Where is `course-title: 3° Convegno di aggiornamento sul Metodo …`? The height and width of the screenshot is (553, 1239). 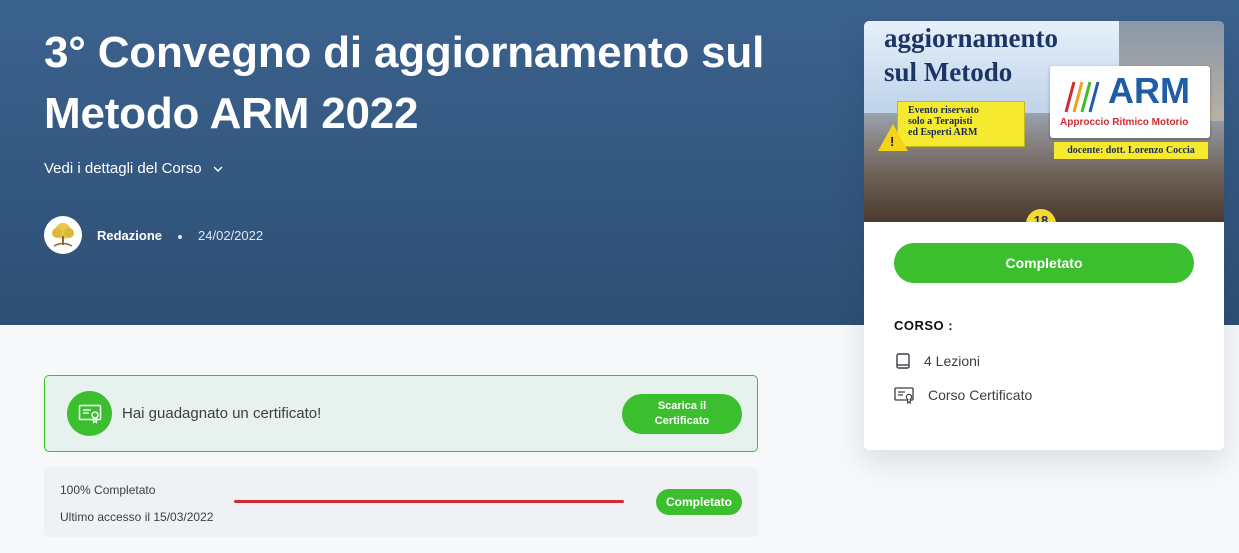 course-title: 3° Convegno di aggiornamento sul Metodo … is located at coordinates (404, 83).